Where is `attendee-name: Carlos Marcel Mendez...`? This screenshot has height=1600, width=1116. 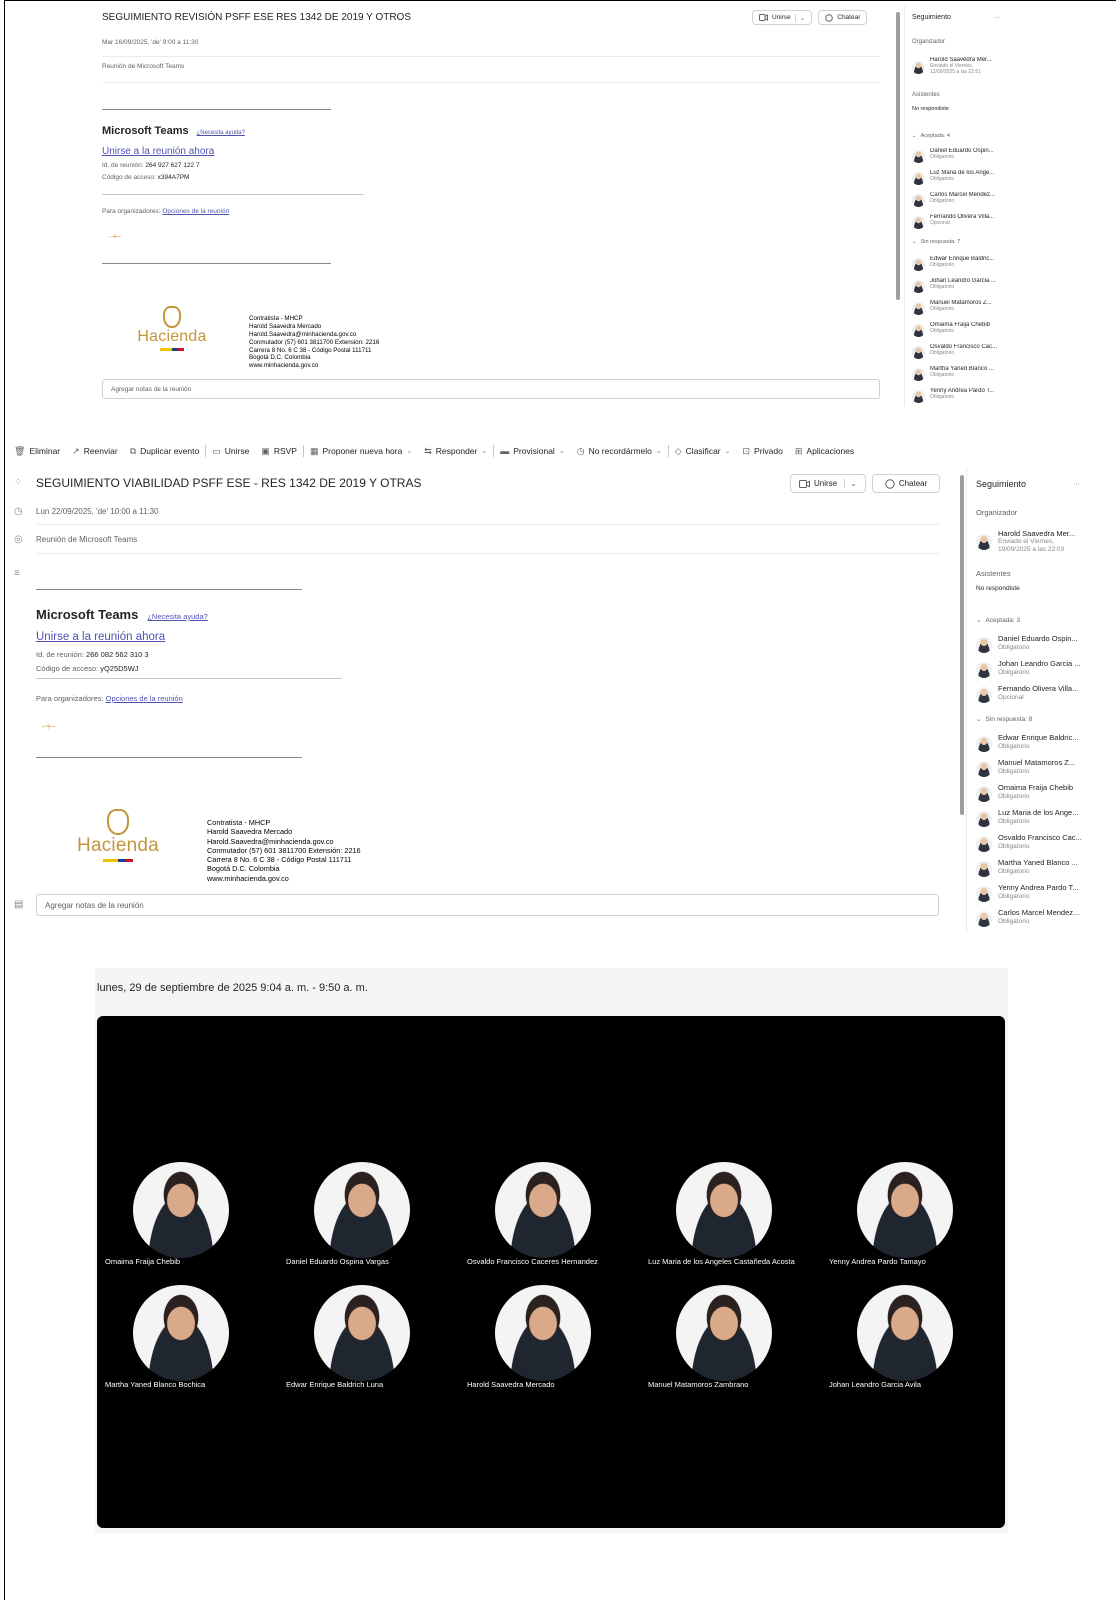 attendee-name: Carlos Marcel Mendez... is located at coordinates (1039, 913).